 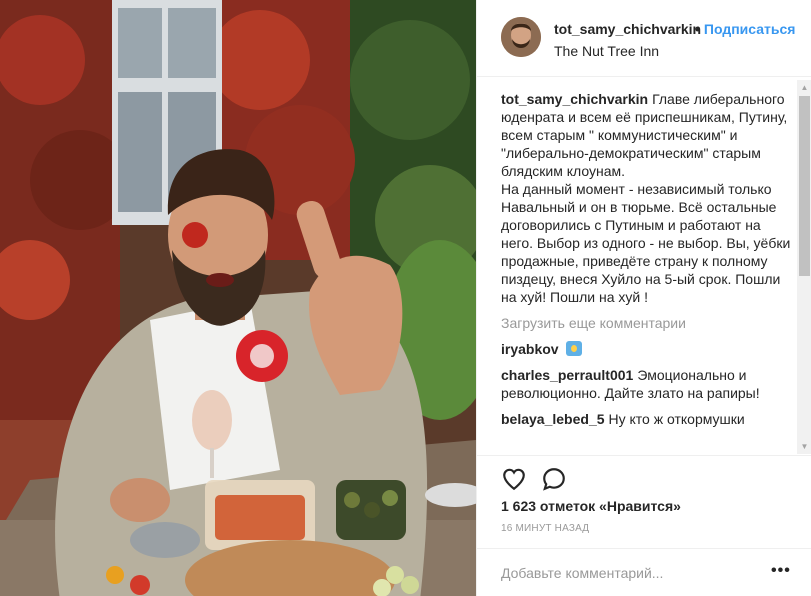 I want to click on comment-username: iryabkov, so click(x=530, y=349).